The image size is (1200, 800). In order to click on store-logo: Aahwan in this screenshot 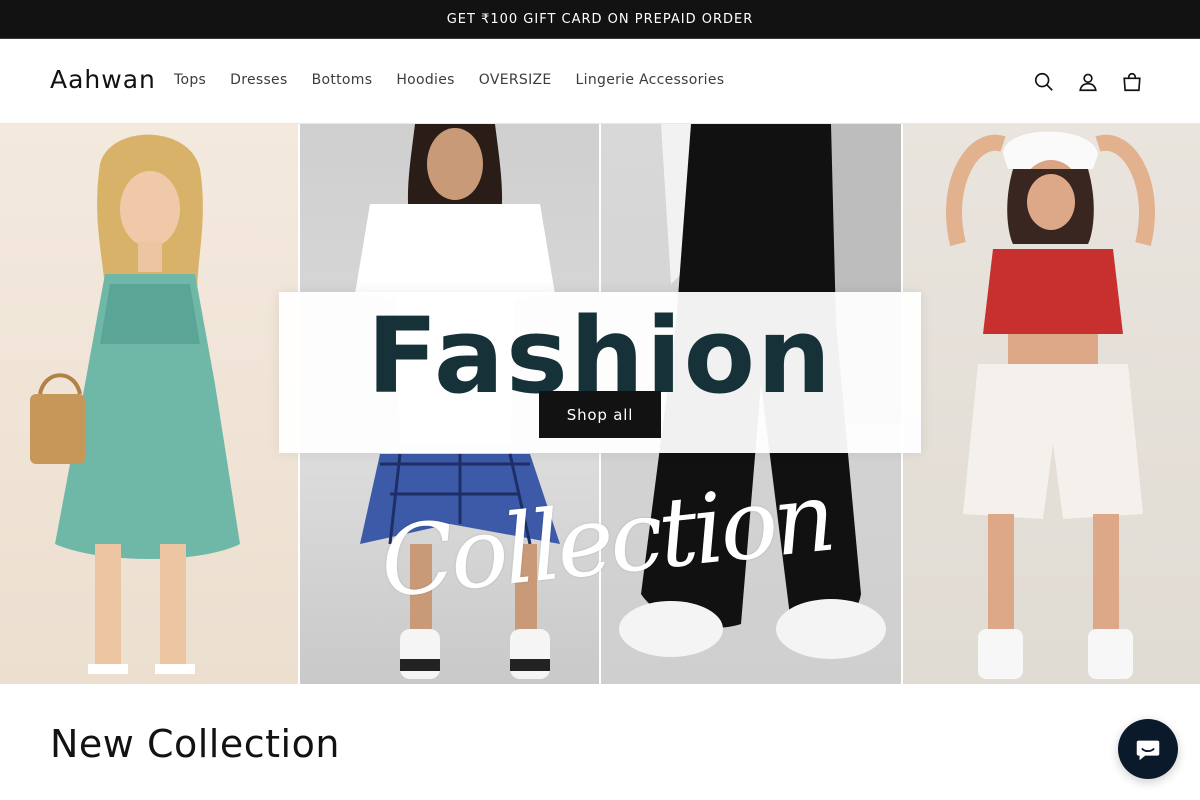, I will do `click(103, 79)`.